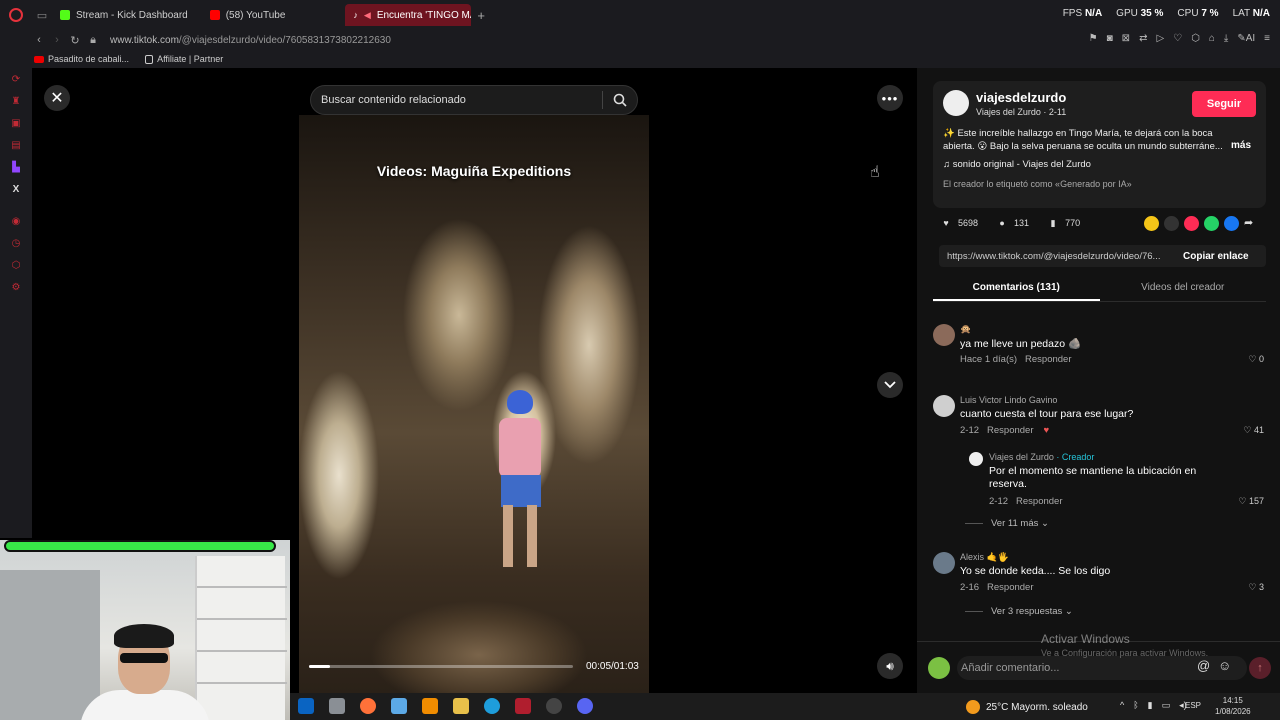  Describe the element at coordinates (890, 98) in the screenshot. I see `more-options-button: •••` at that location.